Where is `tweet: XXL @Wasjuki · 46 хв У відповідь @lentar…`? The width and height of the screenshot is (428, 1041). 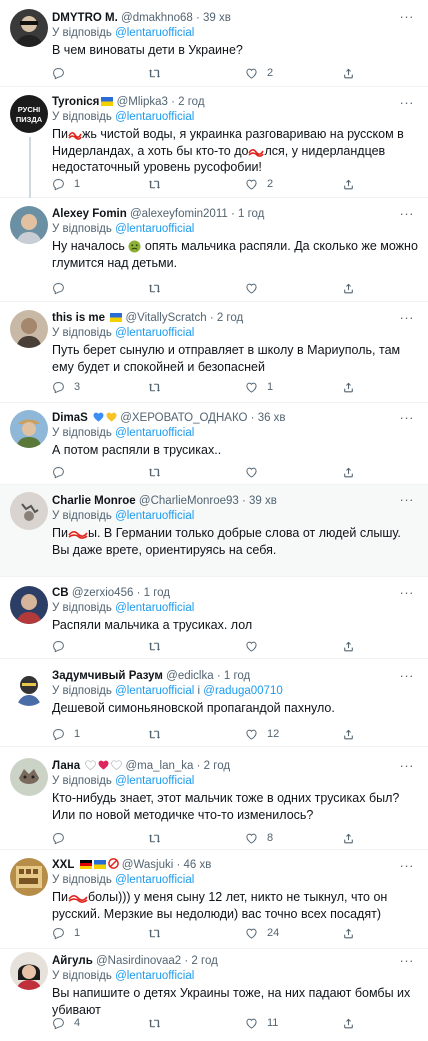
tweet: XXL @Wasjuki · 46 хв У відповідь @lentar… is located at coordinates (214, 899).